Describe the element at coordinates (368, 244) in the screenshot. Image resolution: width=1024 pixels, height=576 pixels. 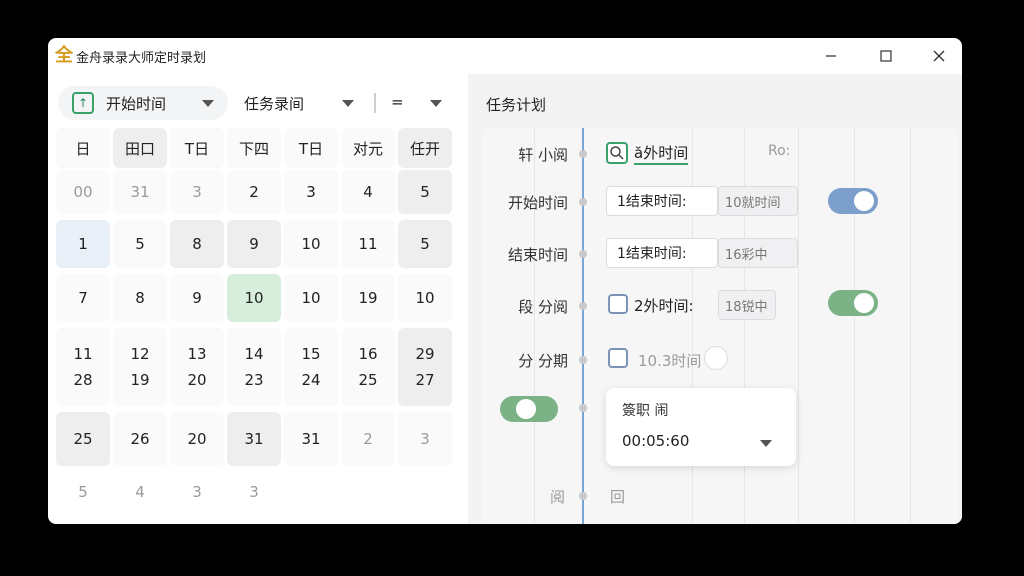
I see `calendar-day: 11` at that location.